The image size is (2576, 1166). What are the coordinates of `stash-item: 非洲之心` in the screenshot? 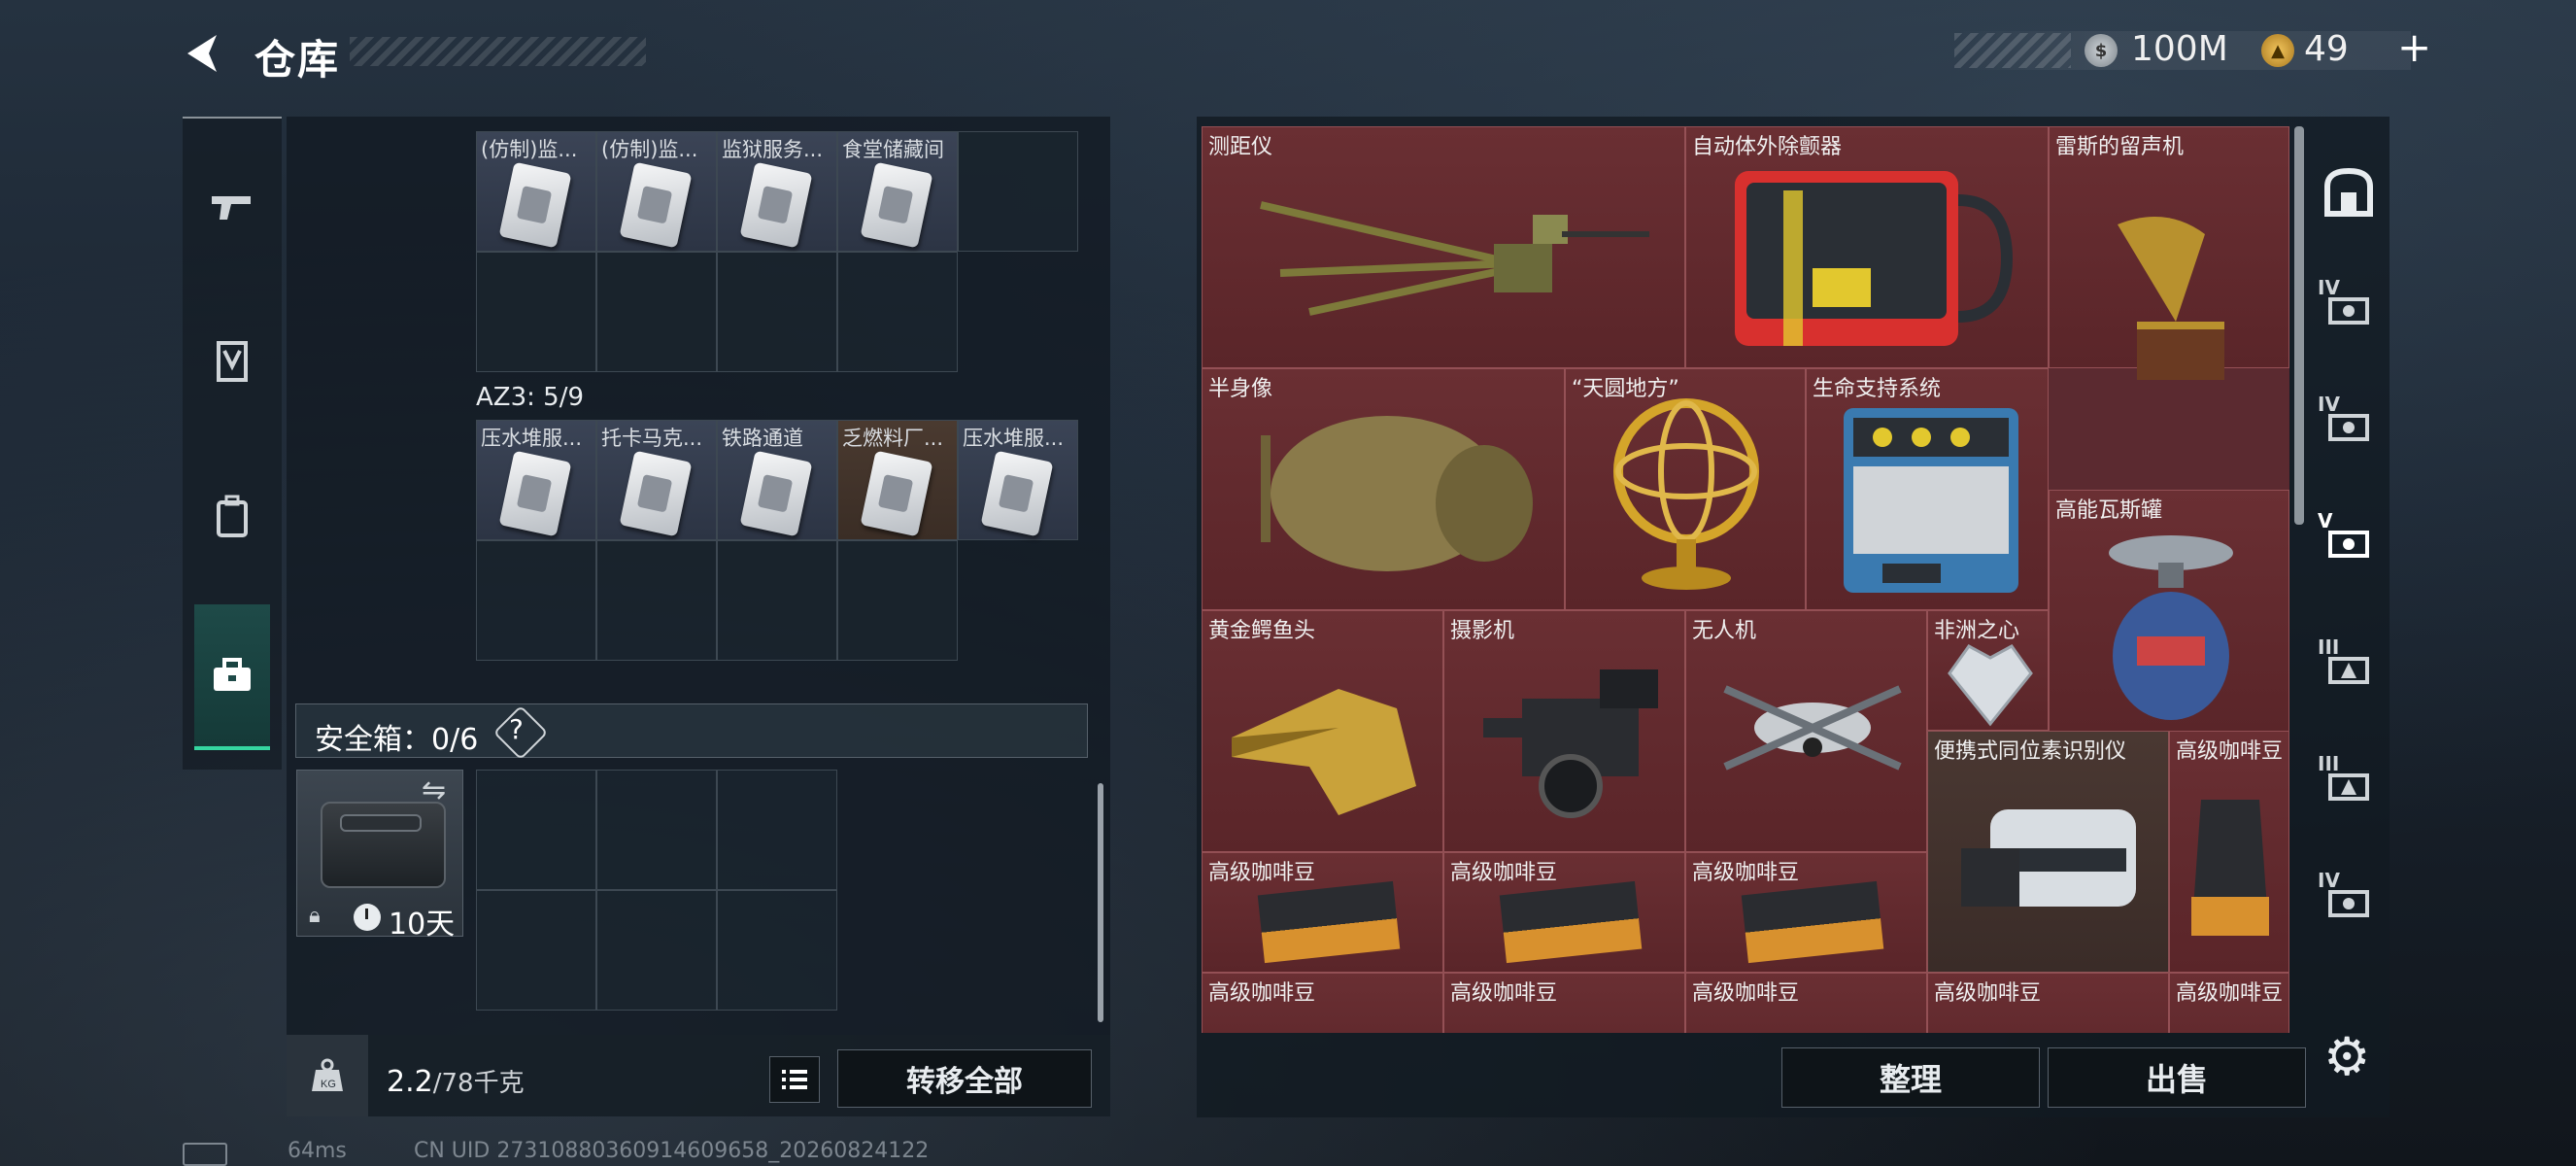 It's located at (1988, 670).